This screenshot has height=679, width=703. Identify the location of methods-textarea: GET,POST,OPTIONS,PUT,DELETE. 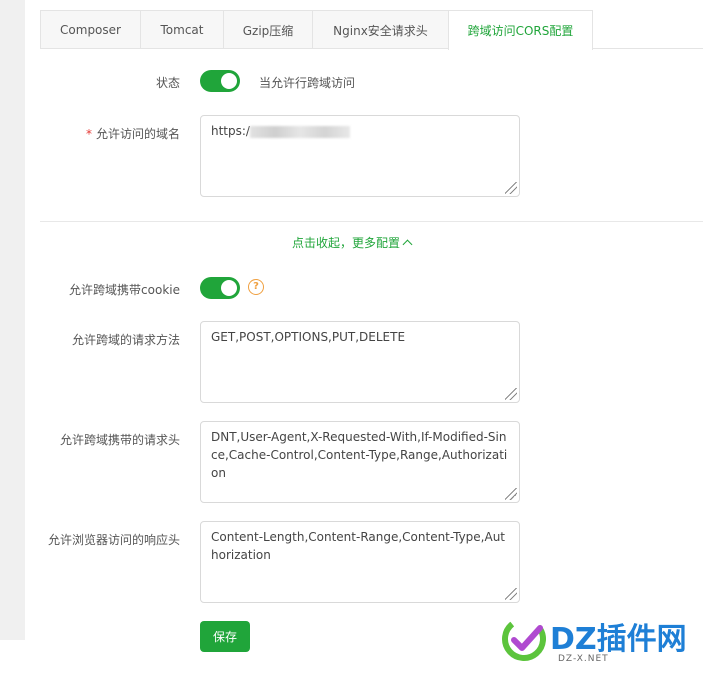
(360, 362).